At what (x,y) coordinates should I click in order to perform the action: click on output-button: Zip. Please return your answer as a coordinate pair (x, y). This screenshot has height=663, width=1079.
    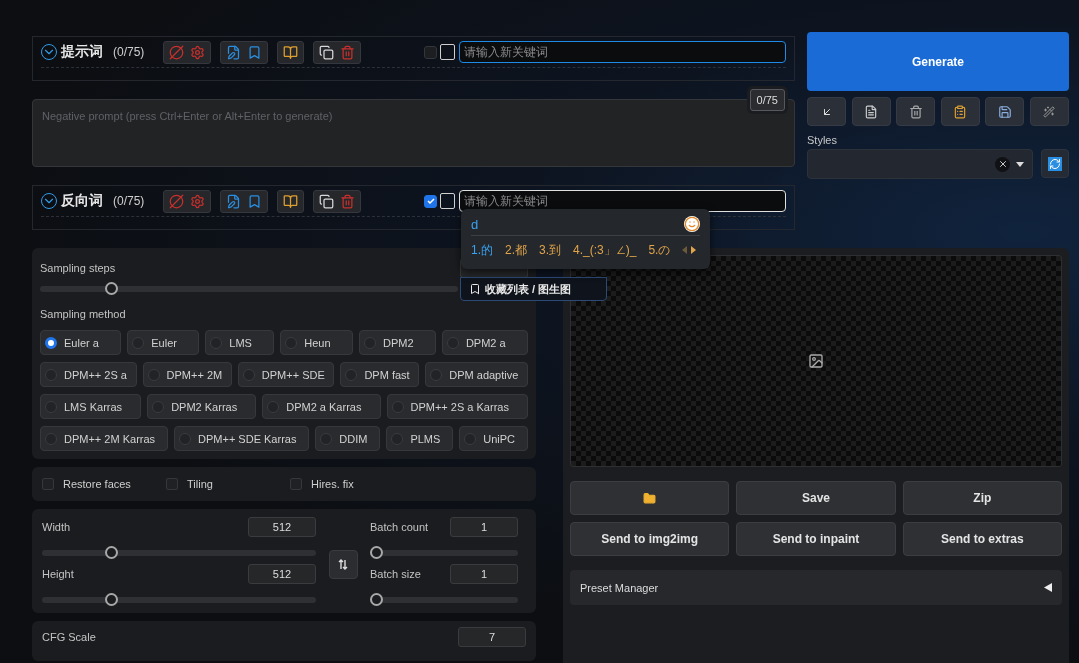
    Looking at the image, I should click on (982, 498).